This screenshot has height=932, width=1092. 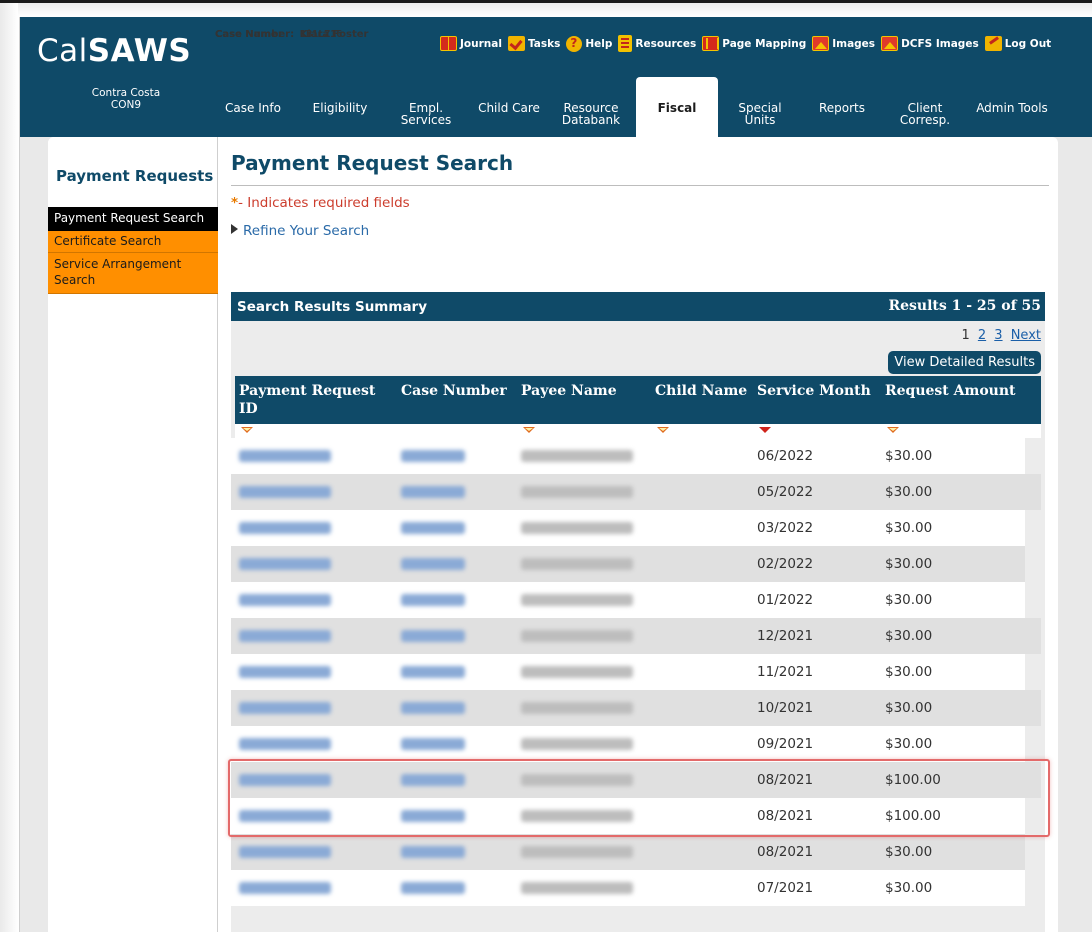 I want to click on tab-empl-services: Empl. Services, so click(x=426, y=107).